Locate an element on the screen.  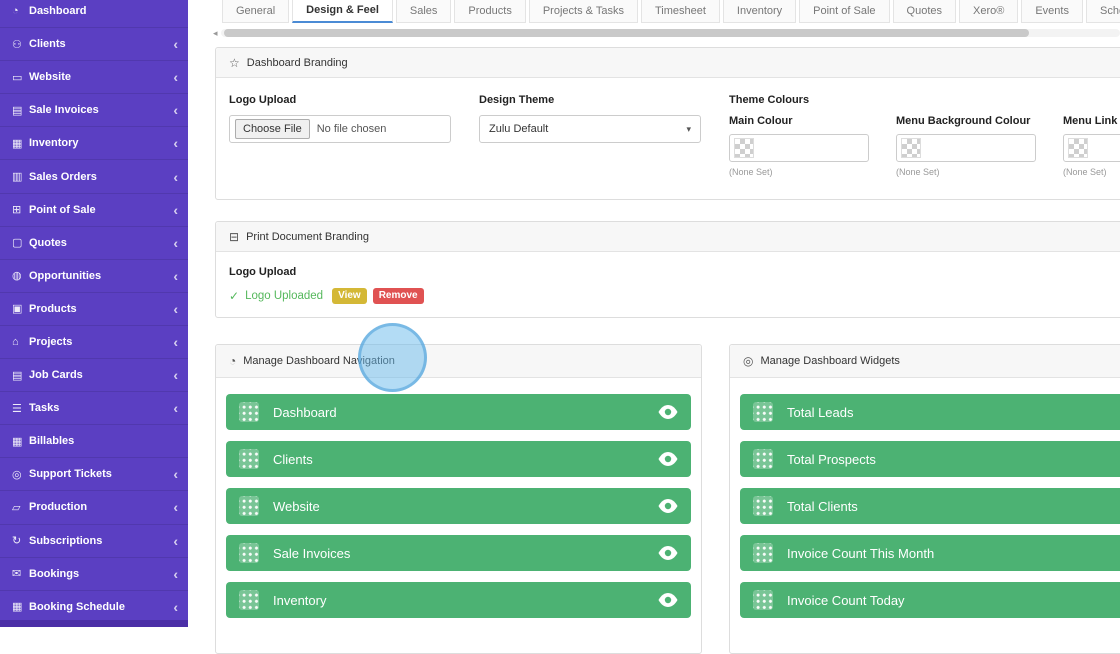
sidebar-item-icon: ⌂ is located at coordinates (15, 341).